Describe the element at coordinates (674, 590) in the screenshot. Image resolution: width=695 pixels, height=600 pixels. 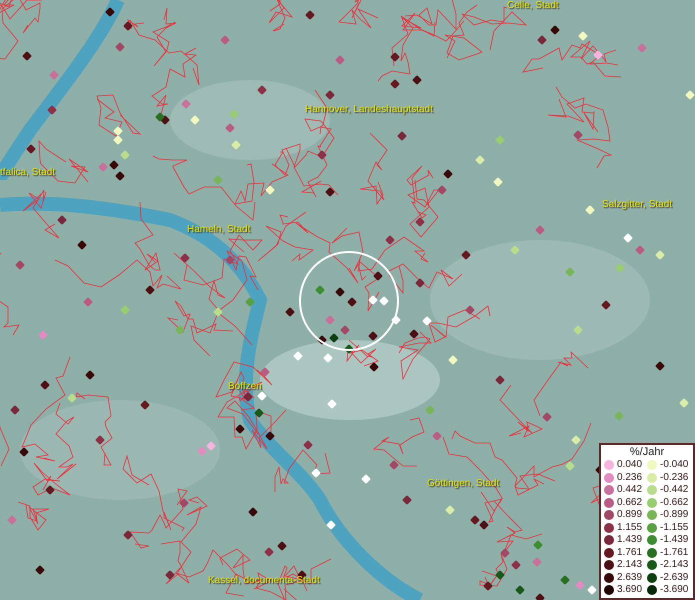
I see `legend-value: -3.690` at that location.